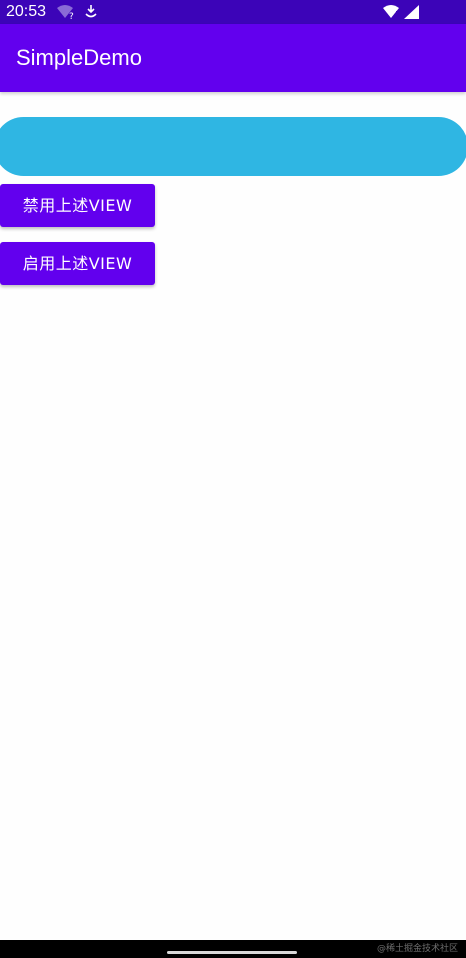 The image size is (466, 958). I want to click on app-title: SimpleDemo, so click(79, 57).